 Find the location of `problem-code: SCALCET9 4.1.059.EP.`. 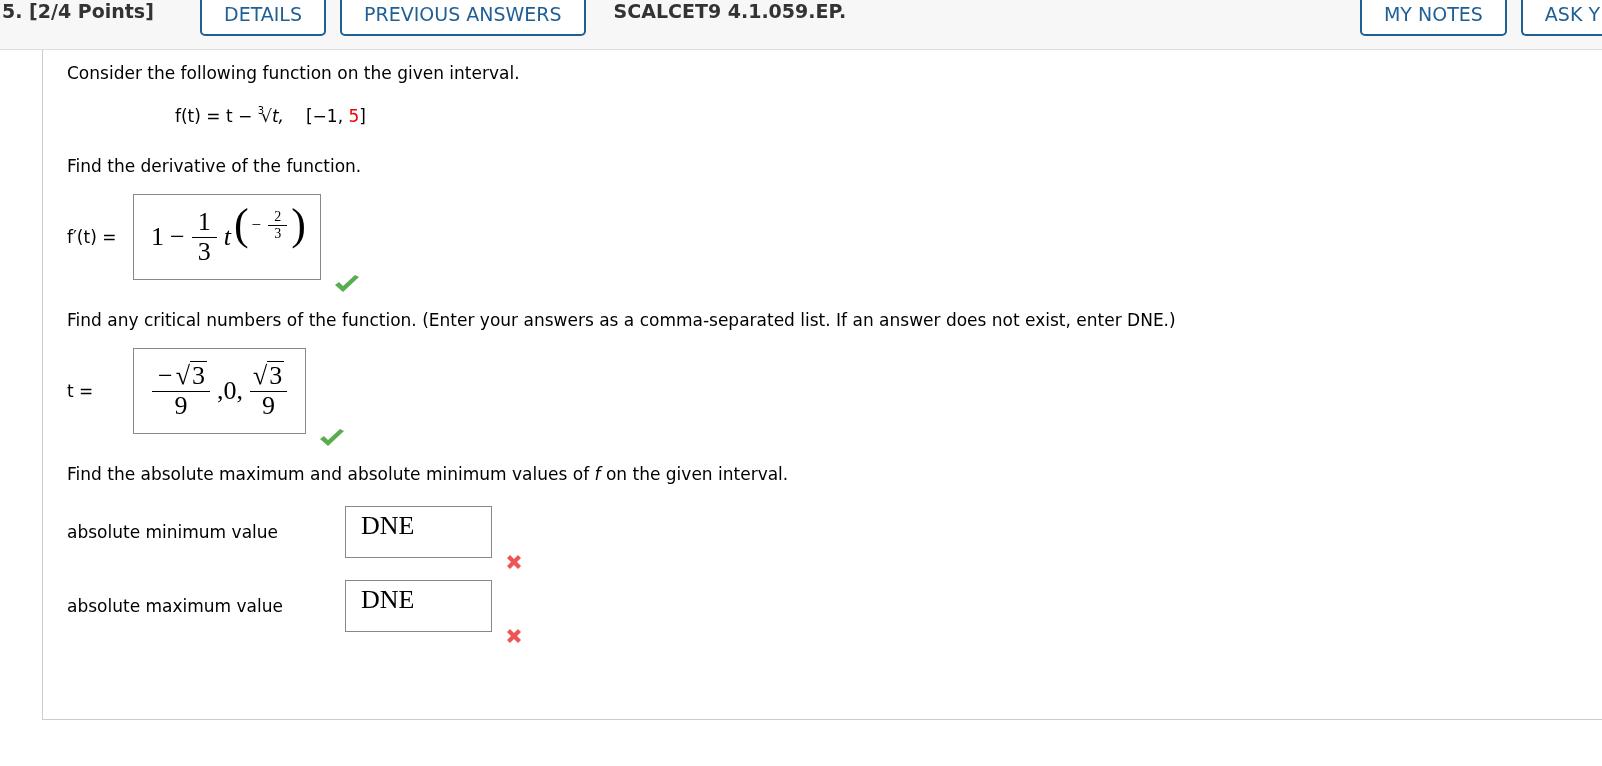

problem-code: SCALCET9 4.1.059.EP. is located at coordinates (730, 11).